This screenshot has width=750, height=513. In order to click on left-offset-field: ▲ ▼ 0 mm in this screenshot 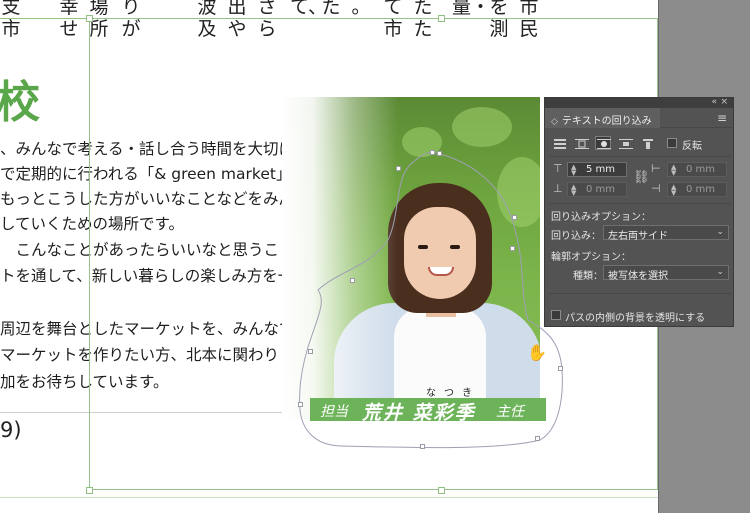, I will do `click(697, 169)`.